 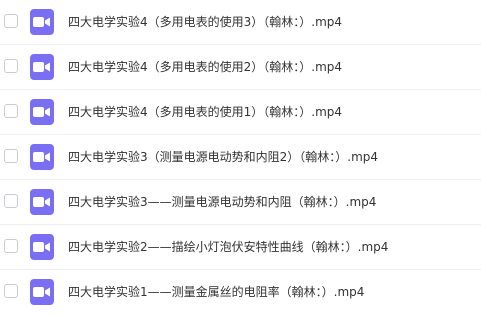 I want to click on file-row: 四大电学实验3（测量电源电动势和内阻2）（翰林：）.mp4, so click(x=240, y=157).